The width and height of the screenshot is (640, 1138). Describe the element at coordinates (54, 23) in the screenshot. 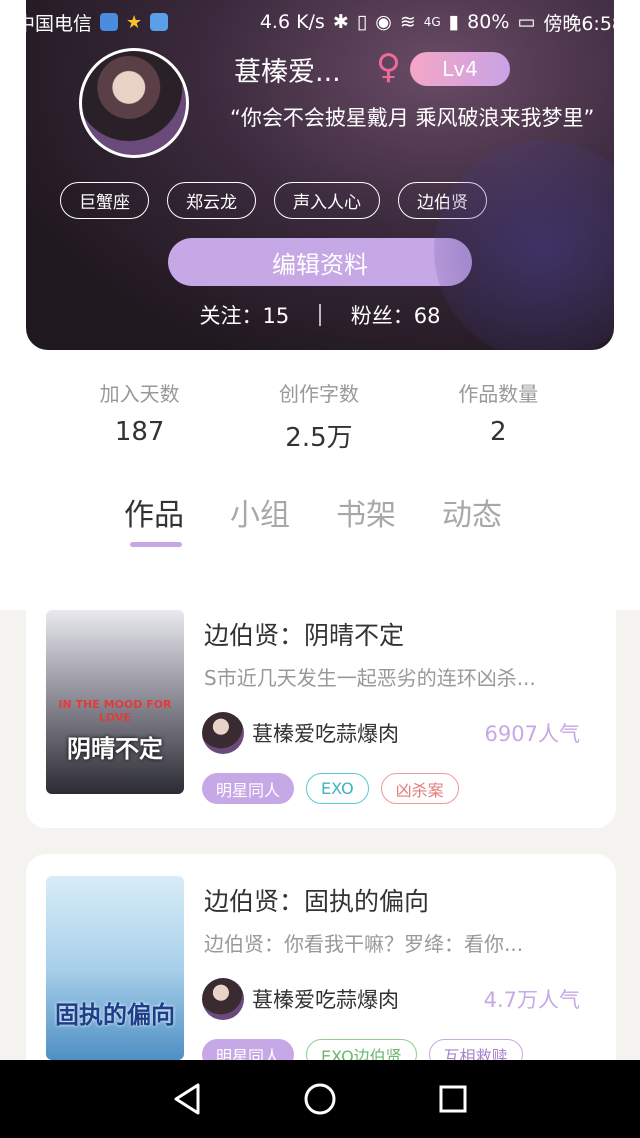

I see `carrier-label: 中国电信` at that location.